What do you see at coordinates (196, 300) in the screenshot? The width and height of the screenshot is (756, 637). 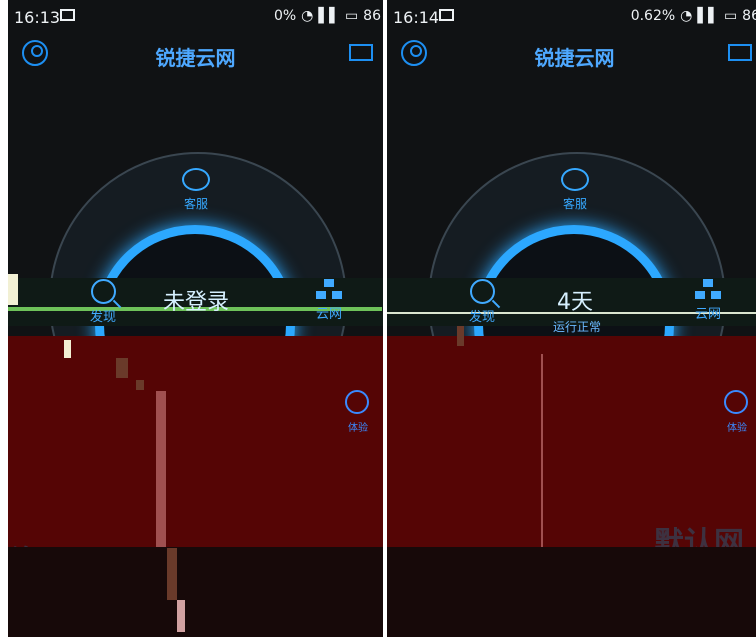 I see `login-status: 未登录` at bounding box center [196, 300].